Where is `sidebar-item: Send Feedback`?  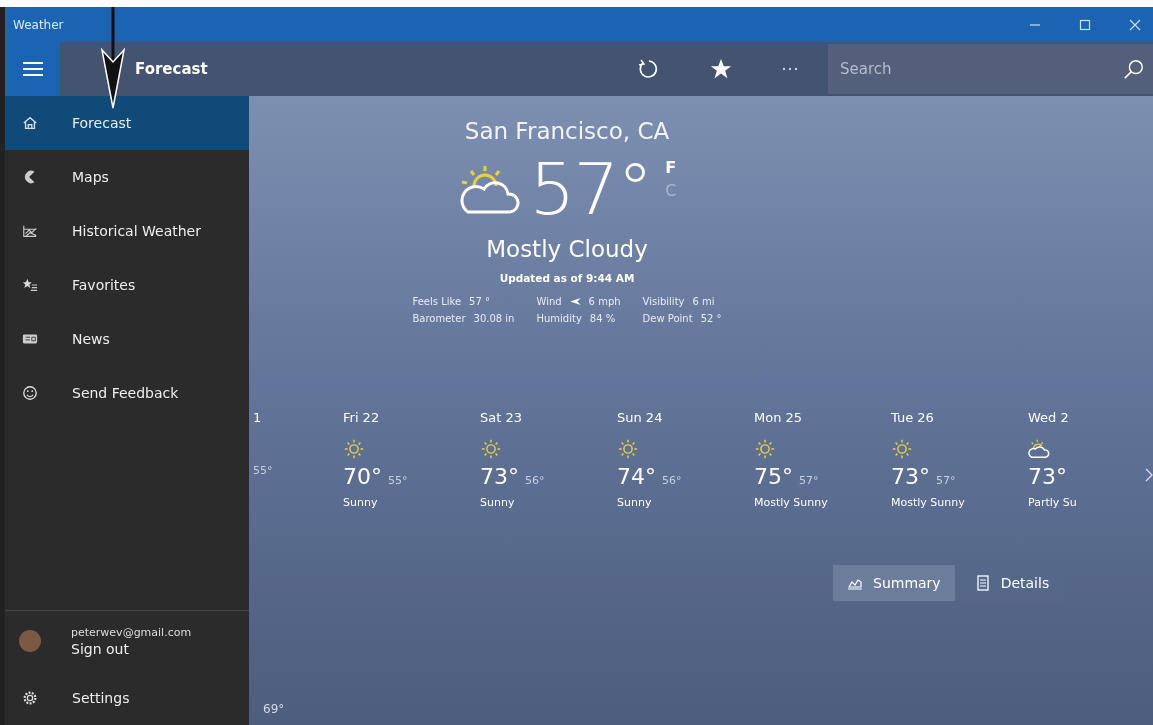
sidebar-item: Send Feedback is located at coordinates (127, 393).